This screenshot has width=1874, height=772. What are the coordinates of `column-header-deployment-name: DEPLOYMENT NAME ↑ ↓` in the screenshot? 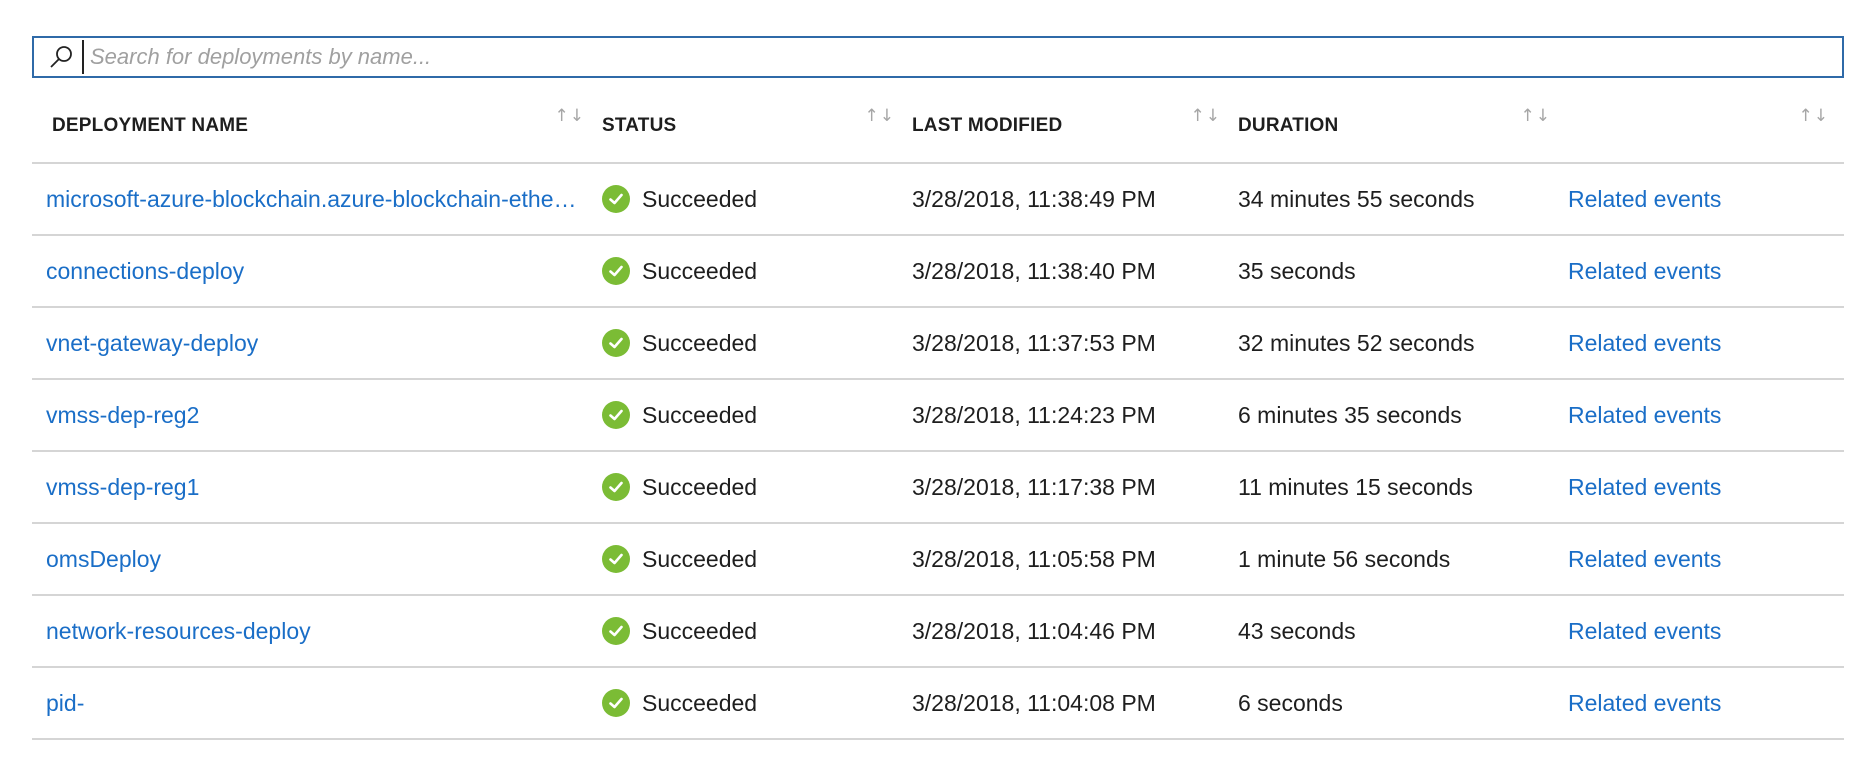 It's located at (316, 126).